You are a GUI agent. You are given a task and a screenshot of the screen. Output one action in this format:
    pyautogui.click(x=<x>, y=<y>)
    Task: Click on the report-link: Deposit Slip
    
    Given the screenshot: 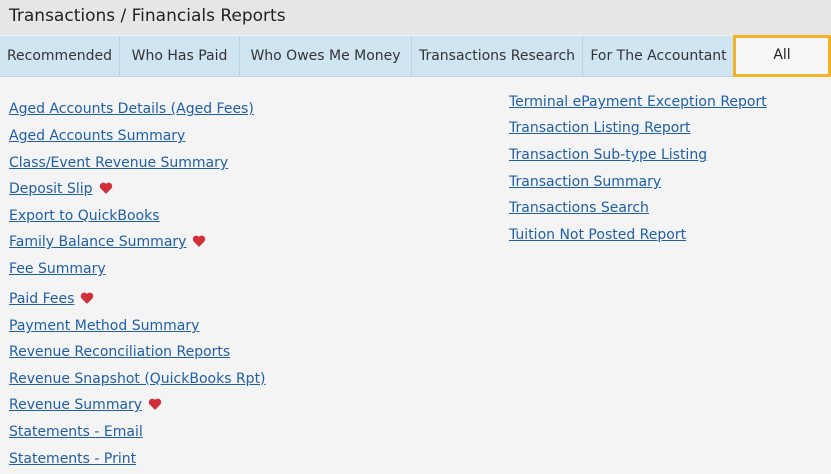 What is the action you would take?
    pyautogui.click(x=51, y=189)
    